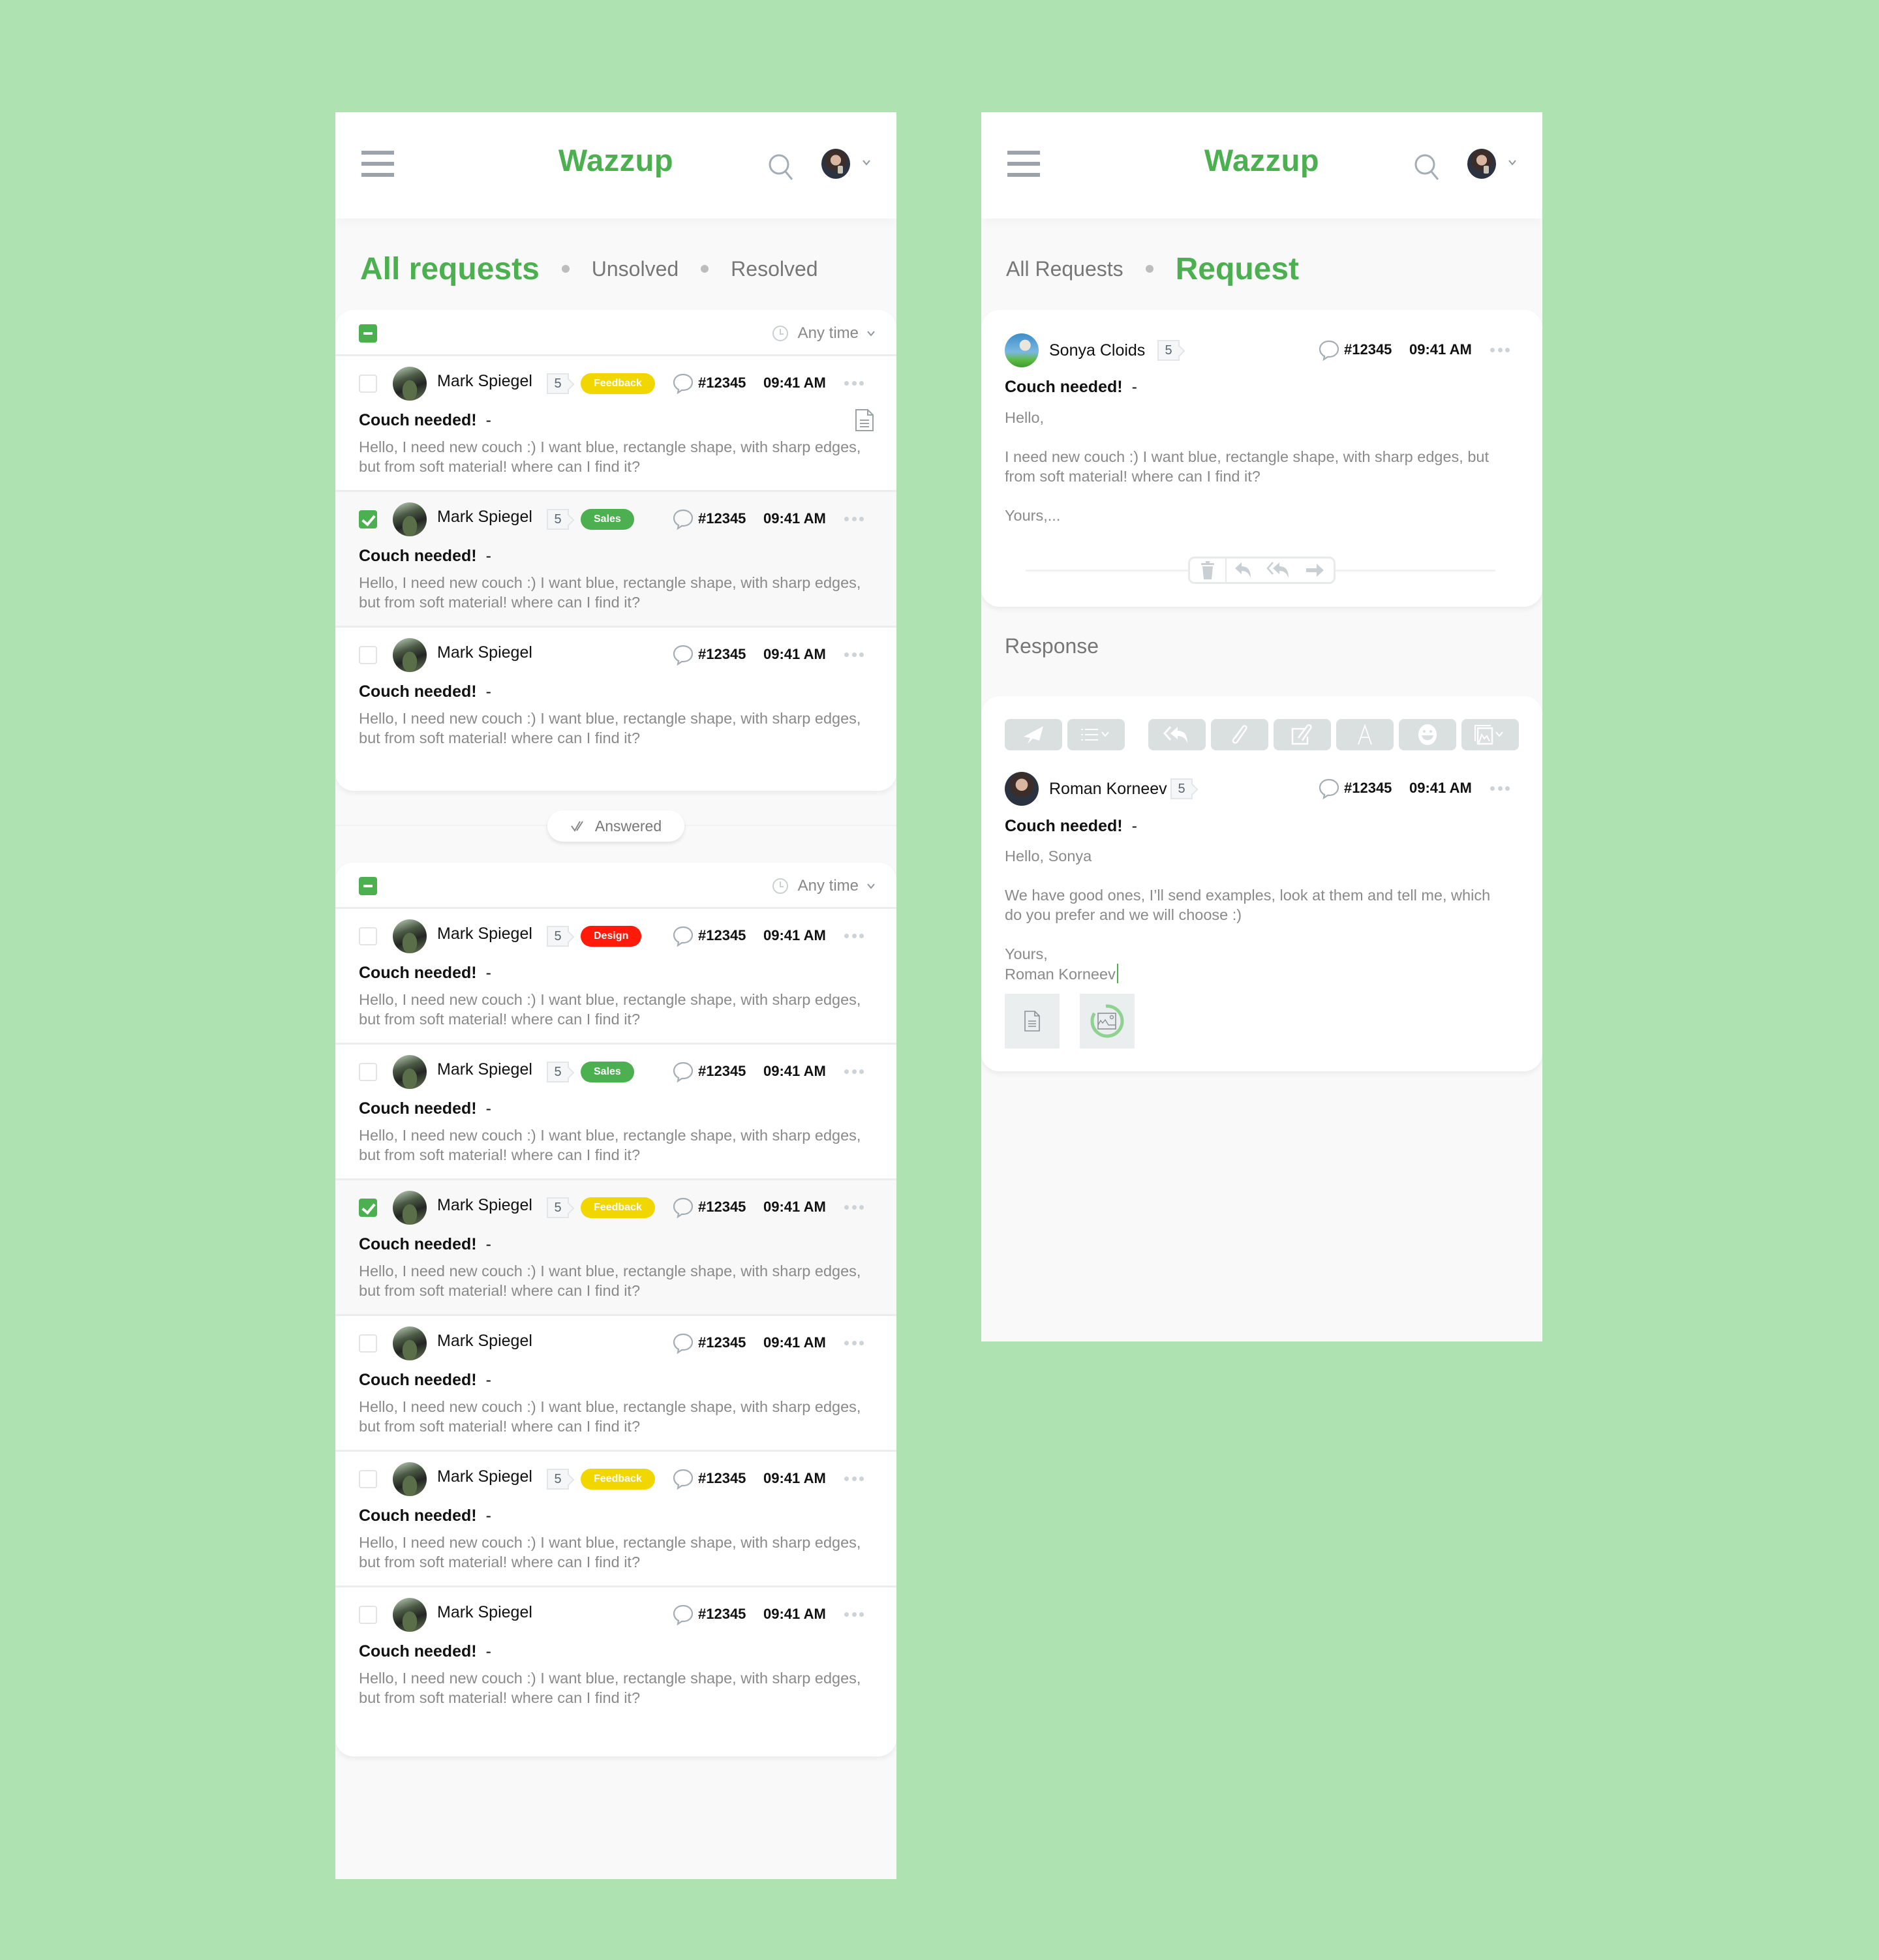 The width and height of the screenshot is (1879, 1960). I want to click on text-format-button, so click(1365, 734).